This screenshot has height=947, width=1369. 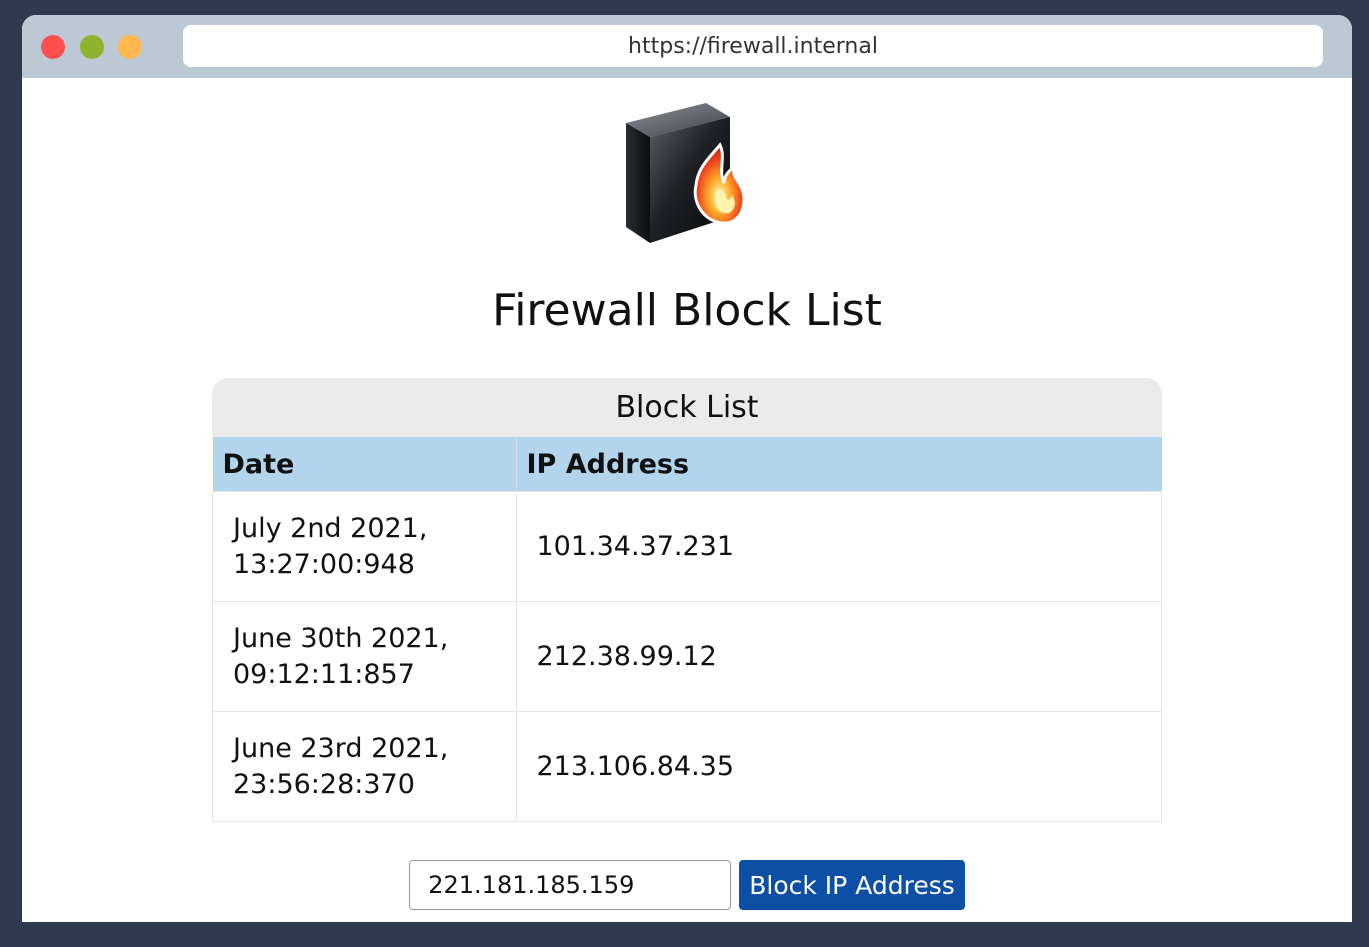 What do you see at coordinates (570, 885) in the screenshot?
I see `ip-address-input` at bounding box center [570, 885].